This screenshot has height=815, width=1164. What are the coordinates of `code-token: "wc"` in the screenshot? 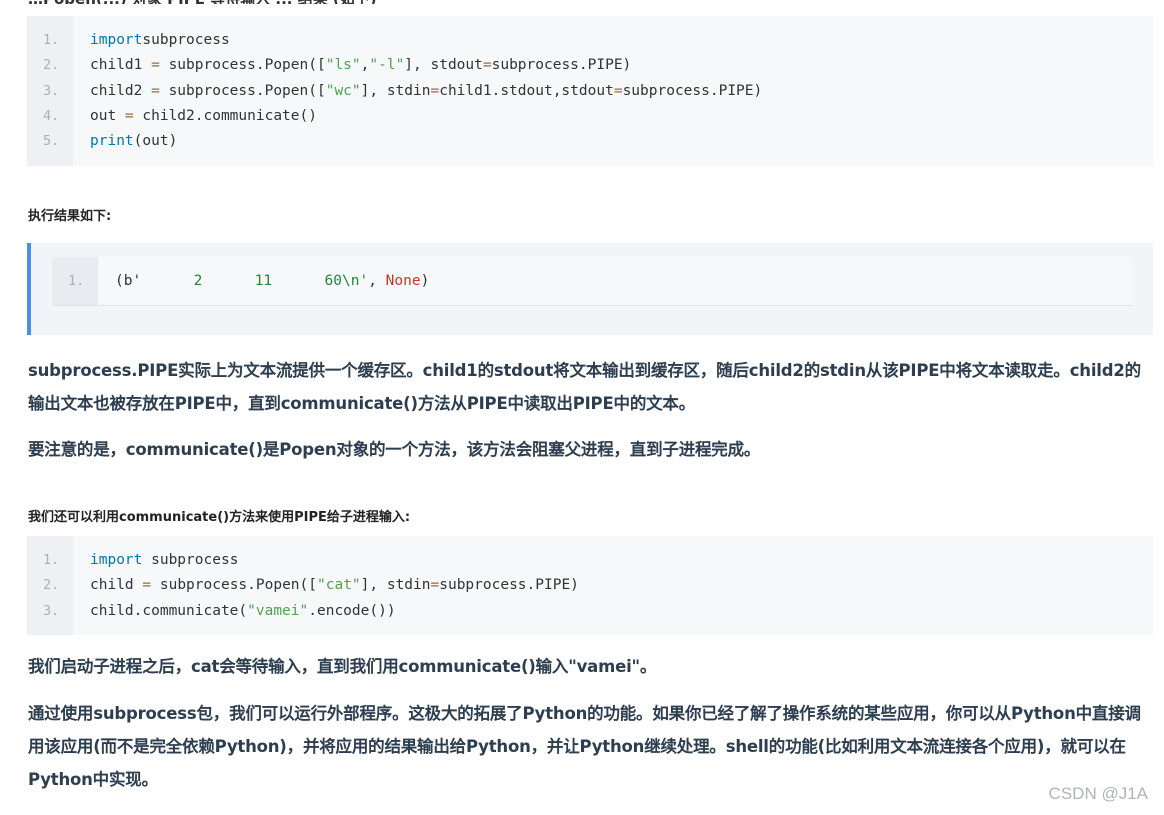 It's located at (343, 90).